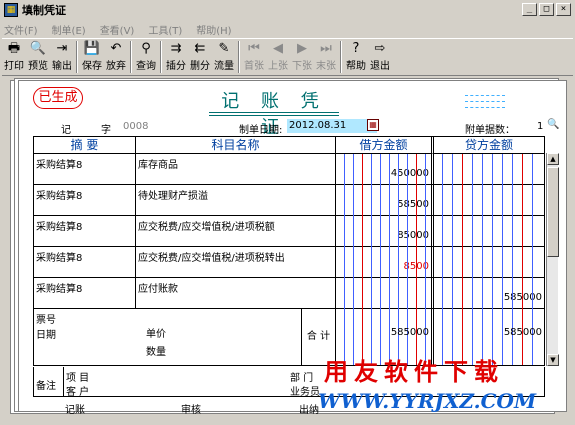 The width and height of the screenshot is (575, 425). I want to click on account-cell: 应交税费/应交增值税/进项税转出, so click(236, 262).